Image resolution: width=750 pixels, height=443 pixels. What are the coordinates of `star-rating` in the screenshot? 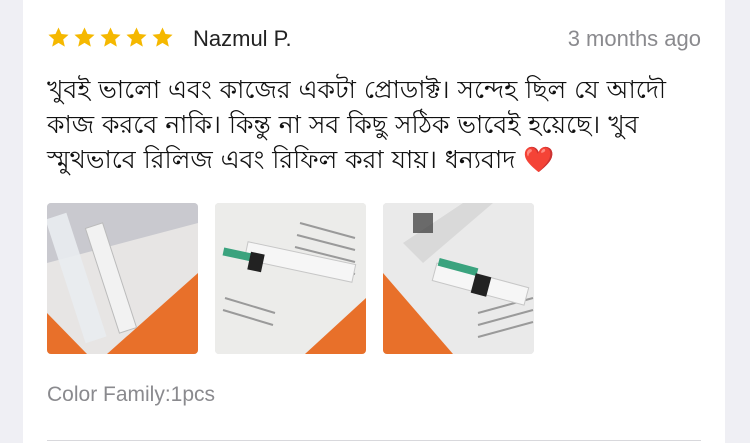 It's located at (110, 37).